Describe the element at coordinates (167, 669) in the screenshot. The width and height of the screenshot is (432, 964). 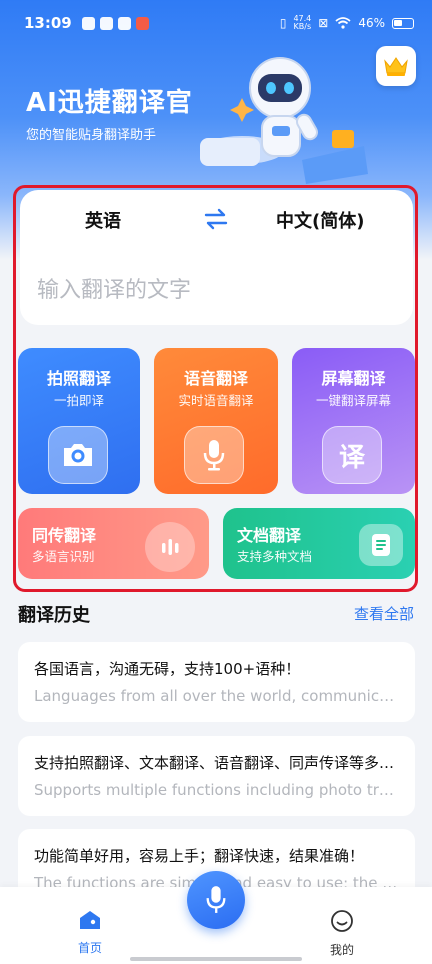
I see `history-source-text: 各国语言，沟通无碍，支持100+语种！` at that location.